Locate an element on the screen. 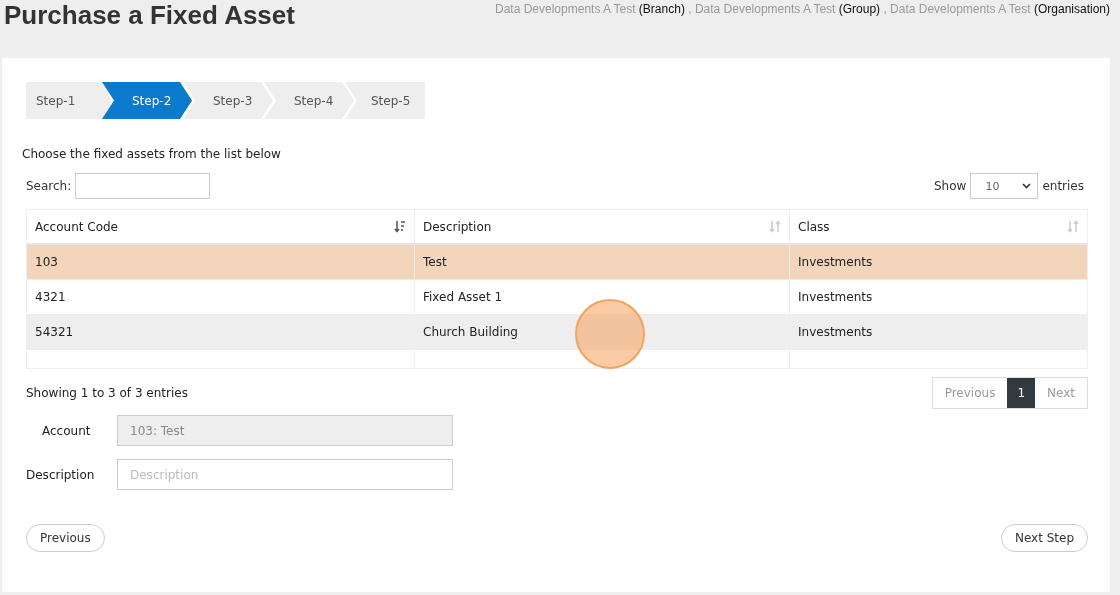  chevron-icon is located at coordinates (1027, 186).